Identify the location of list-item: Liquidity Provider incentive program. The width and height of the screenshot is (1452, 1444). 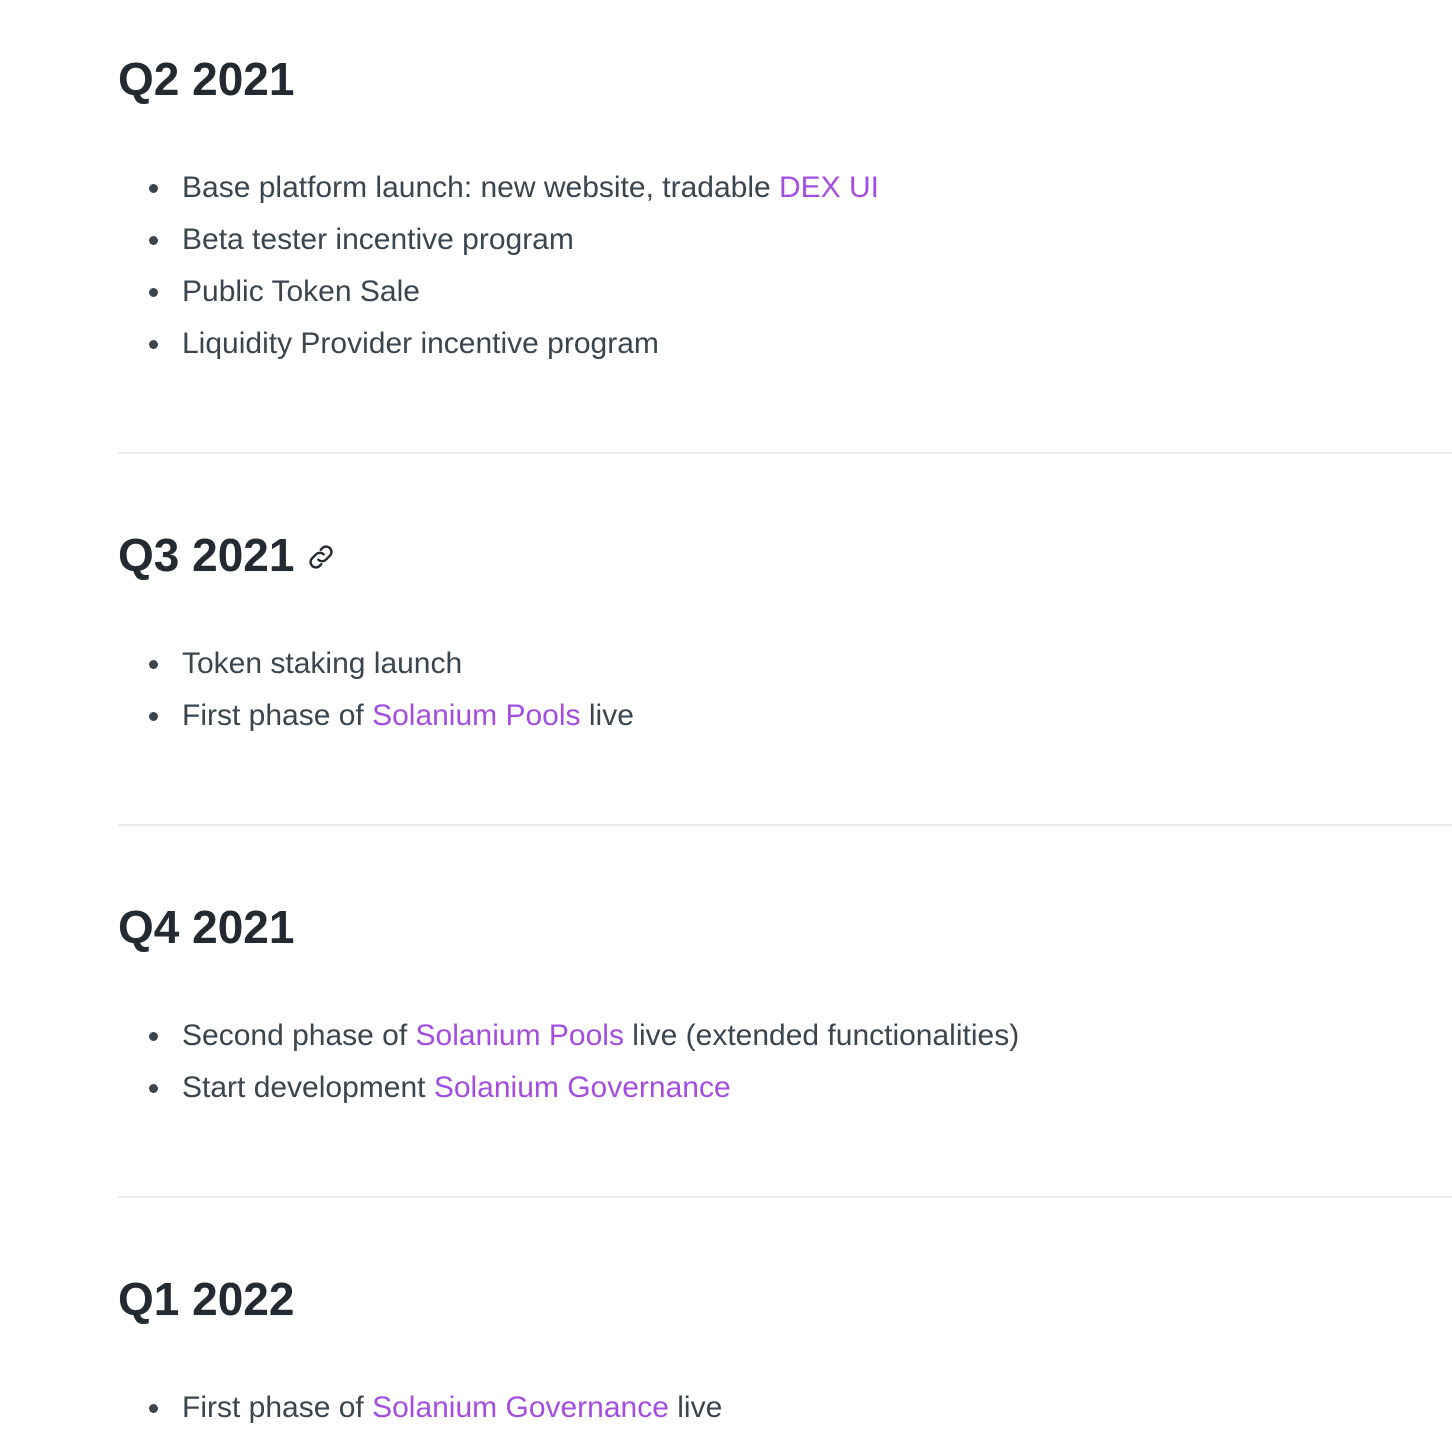
(498, 344).